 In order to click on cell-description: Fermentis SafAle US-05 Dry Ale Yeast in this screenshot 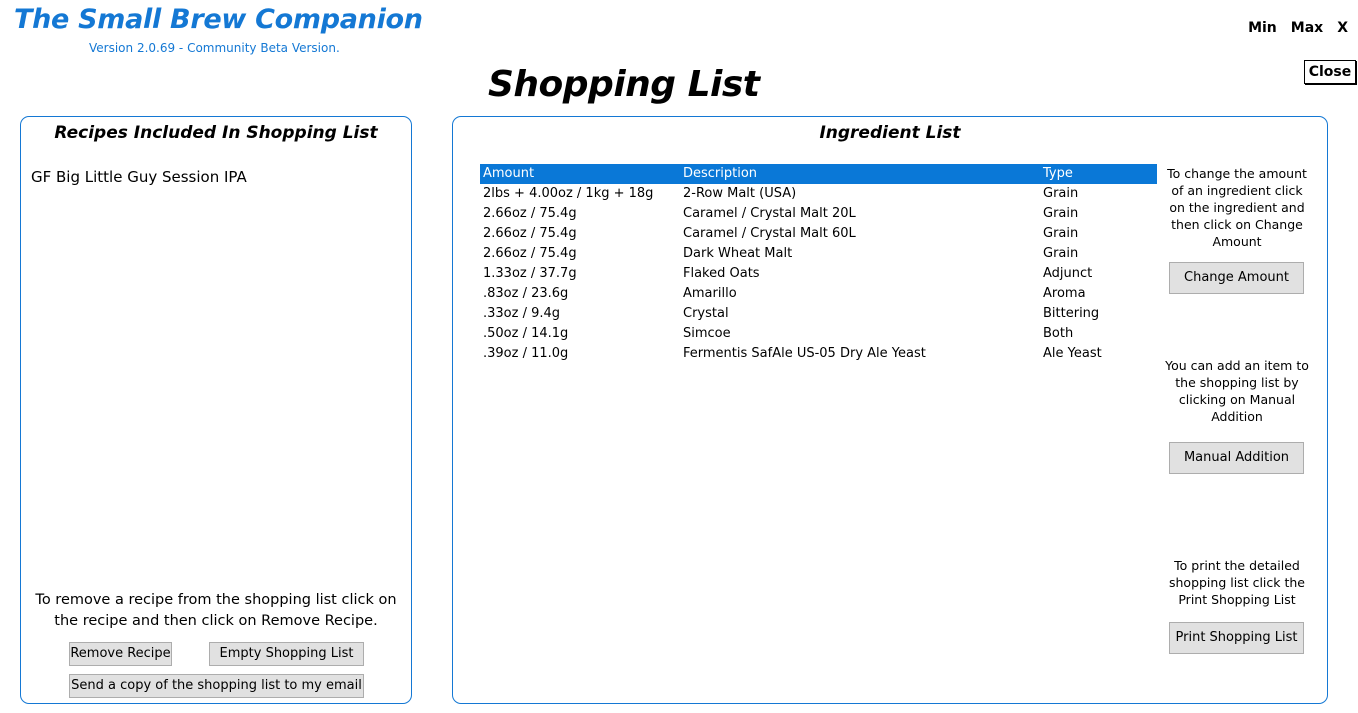, I will do `click(804, 353)`.